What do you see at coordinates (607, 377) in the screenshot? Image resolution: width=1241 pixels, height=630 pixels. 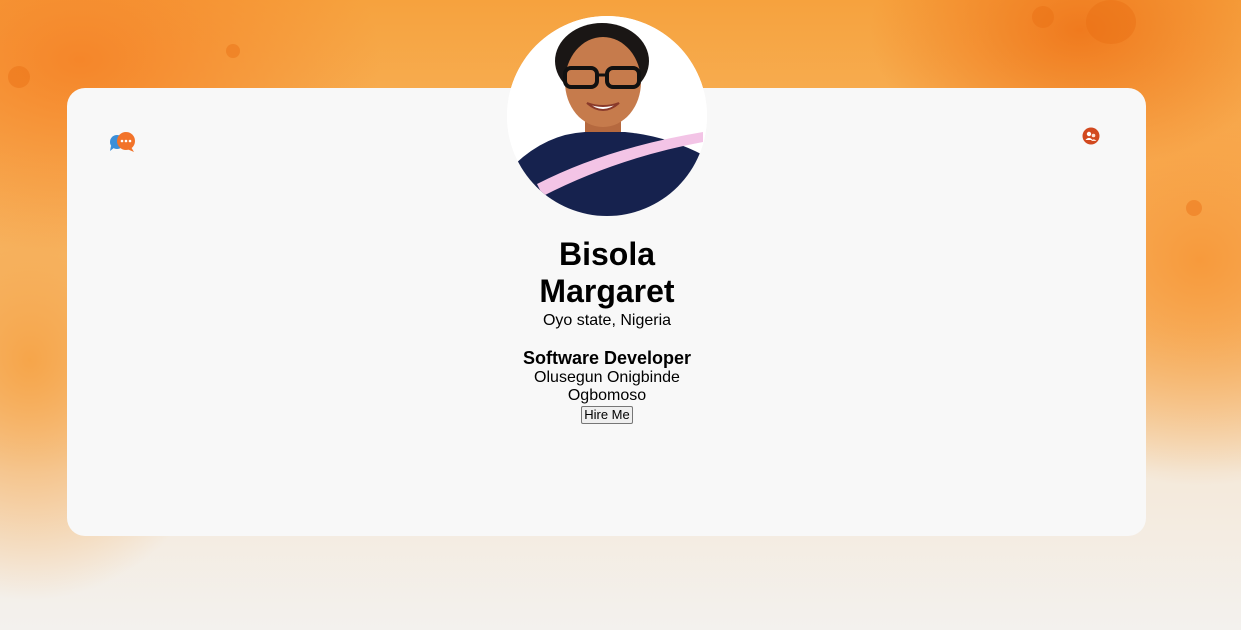 I see `school-name: Olusegun Onigbinde` at bounding box center [607, 377].